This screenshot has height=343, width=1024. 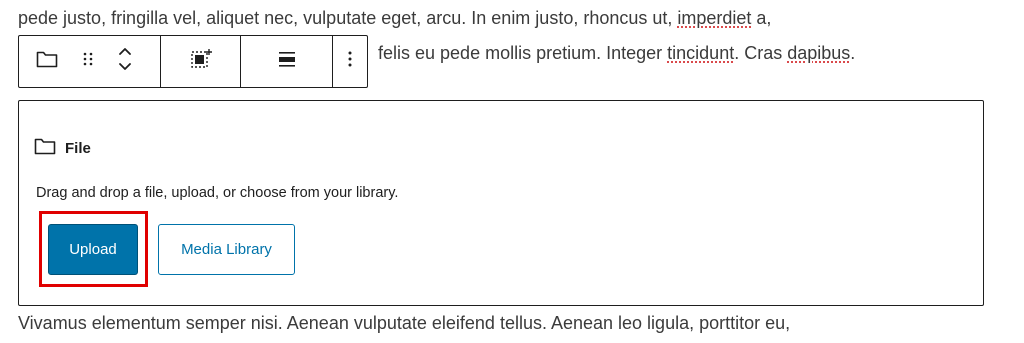 What do you see at coordinates (523, 53) in the screenshot?
I see `paragraph-text: felis eu pede mollis pretium. Integer` at bounding box center [523, 53].